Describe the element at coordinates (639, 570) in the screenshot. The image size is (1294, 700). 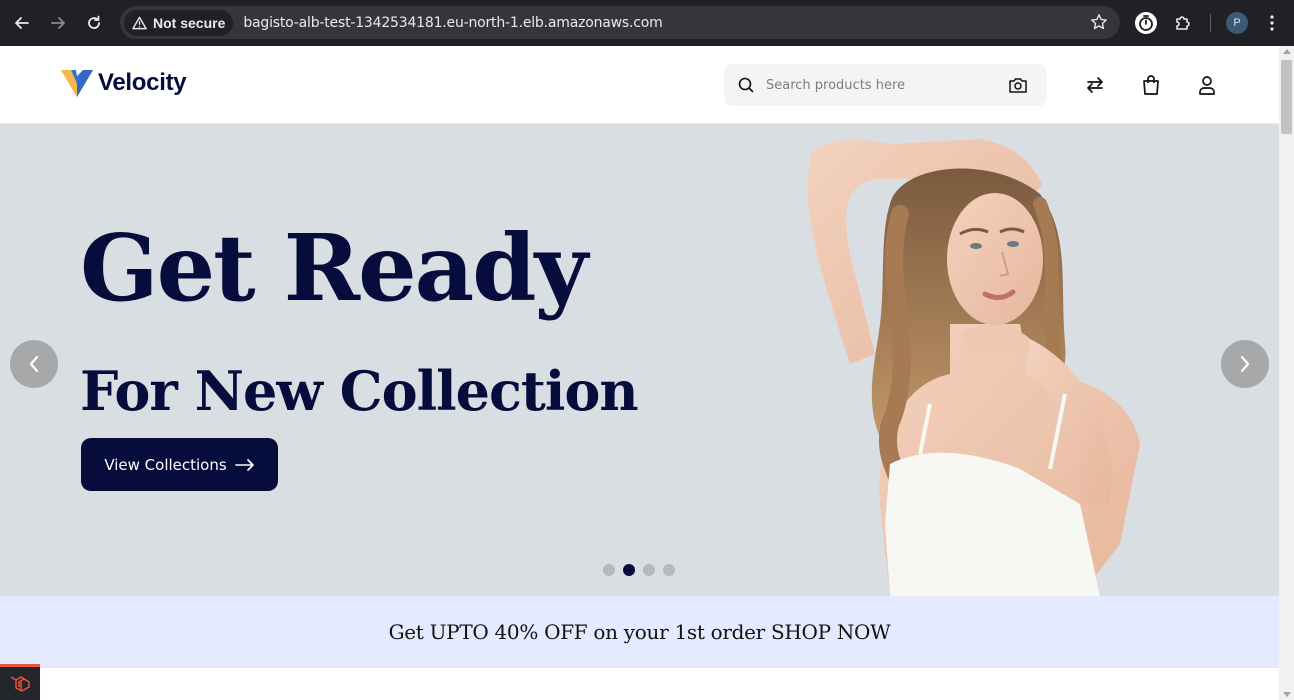
I see `carousel-dots` at that location.